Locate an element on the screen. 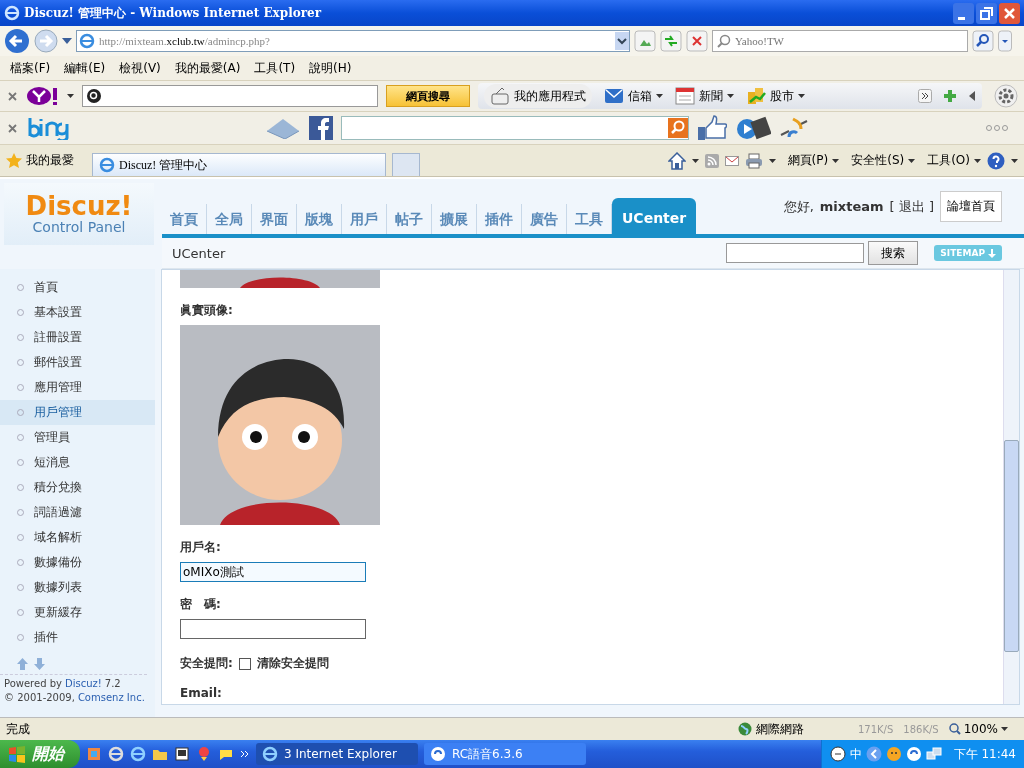  username: mixteam is located at coordinates (851, 206).